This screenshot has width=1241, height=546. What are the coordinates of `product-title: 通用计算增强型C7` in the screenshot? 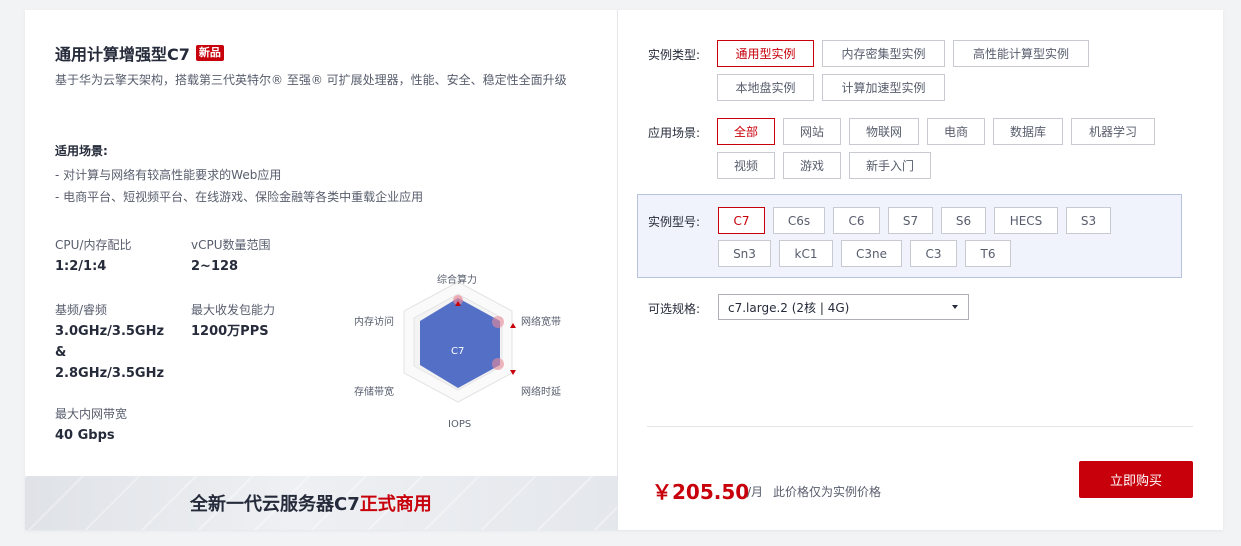 It's located at (122, 54).